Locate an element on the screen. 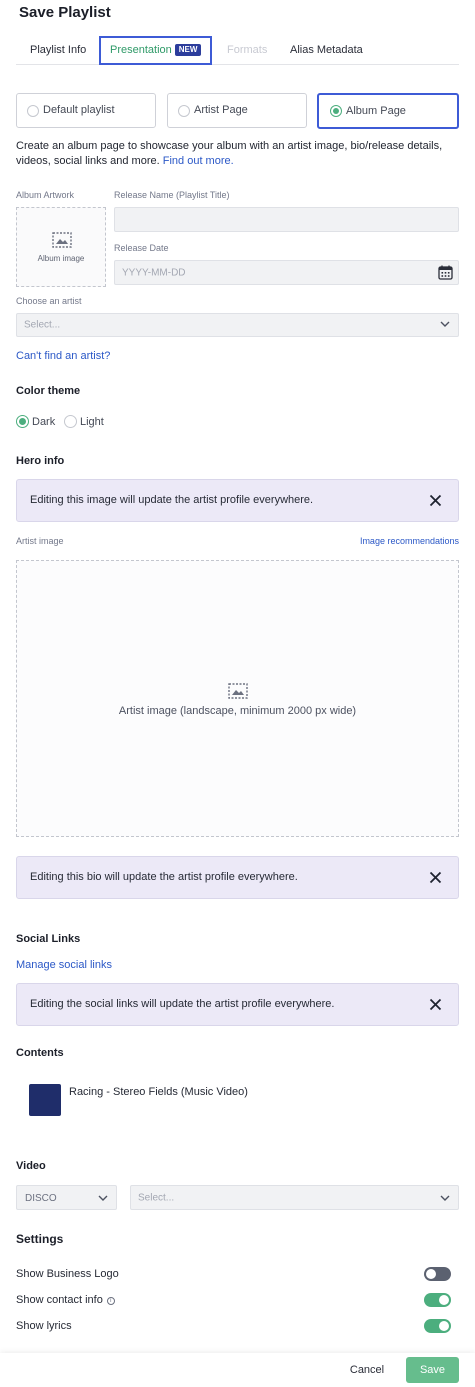 The width and height of the screenshot is (475, 1387). album-image-placeholder: Album image is located at coordinates (61, 258).